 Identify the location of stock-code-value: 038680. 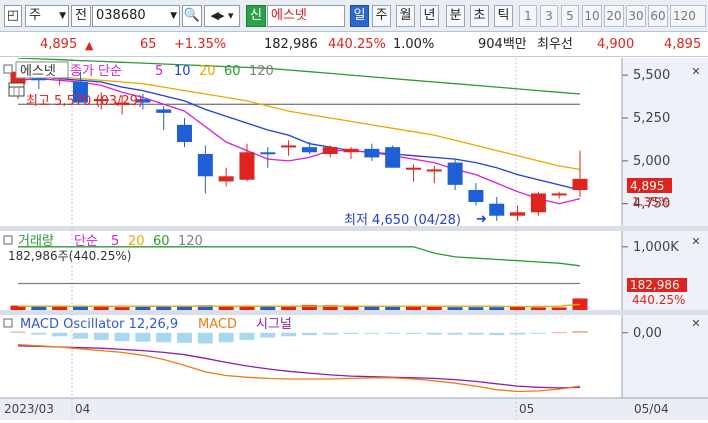
(121, 15).